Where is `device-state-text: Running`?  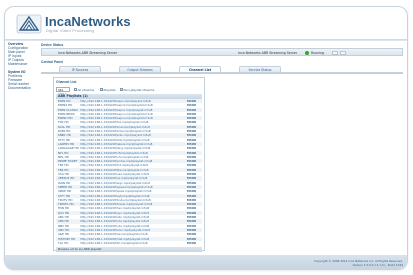 device-state-text: Running is located at coordinates (318, 53).